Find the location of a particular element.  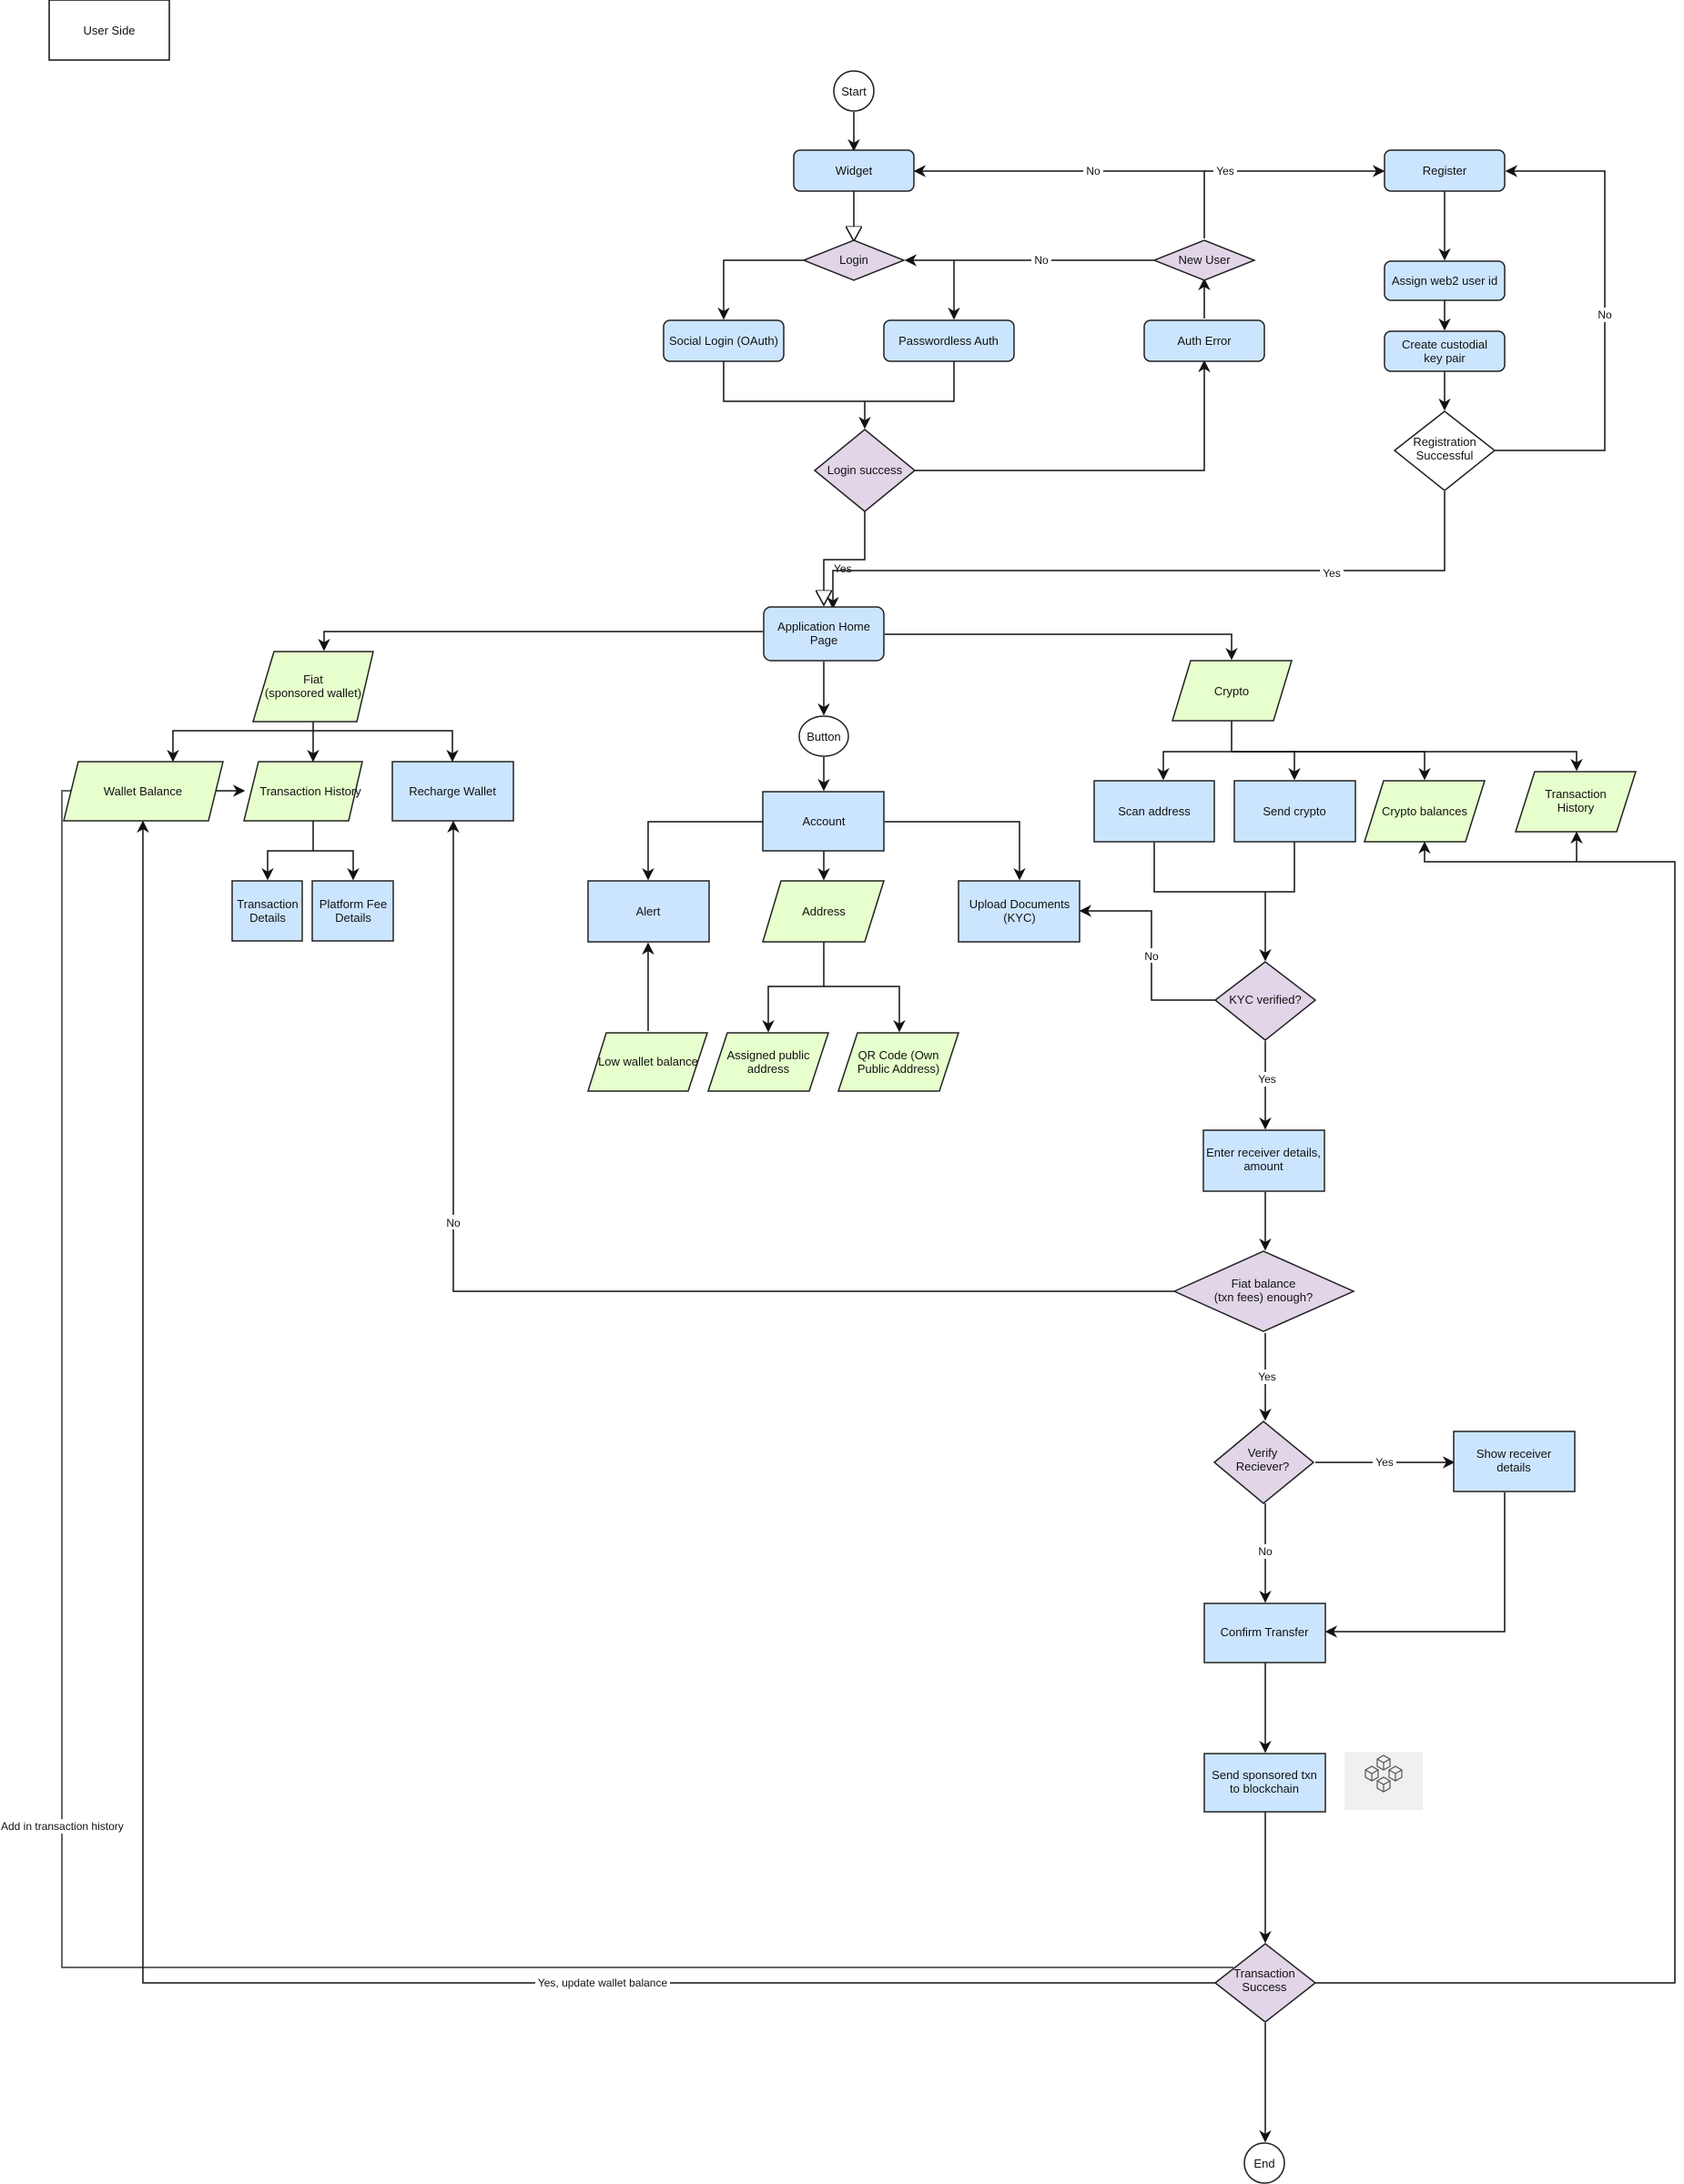

edge-txnhistory-details is located at coordinates (287, 851).